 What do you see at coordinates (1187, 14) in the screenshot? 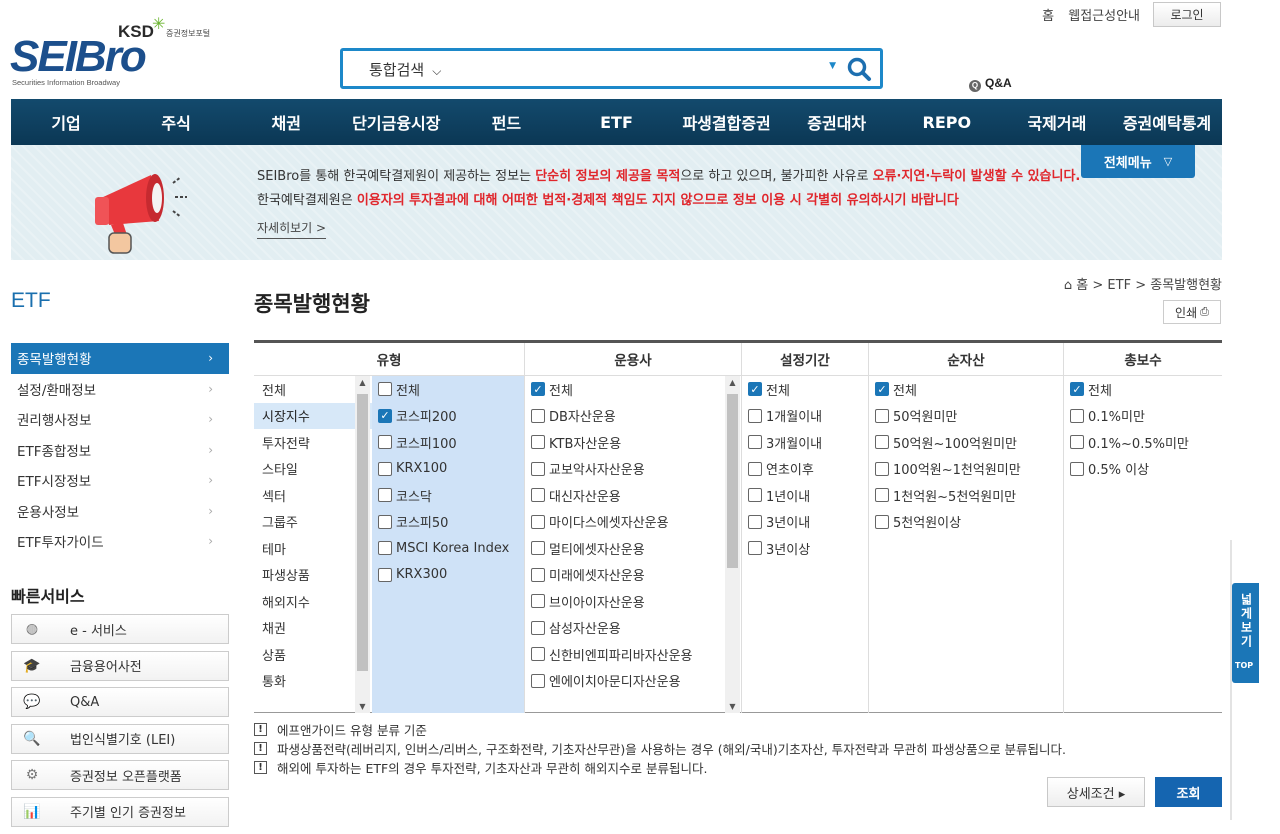
I see `login-button: 로그인` at bounding box center [1187, 14].